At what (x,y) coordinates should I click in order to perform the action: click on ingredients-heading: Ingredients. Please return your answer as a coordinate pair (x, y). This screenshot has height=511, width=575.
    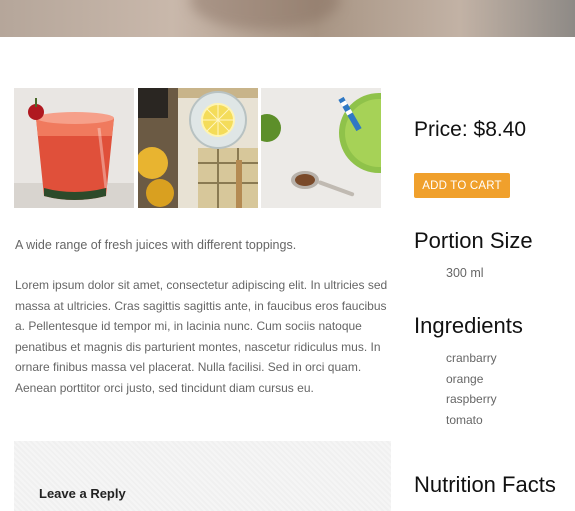
    Looking at the image, I should click on (468, 325).